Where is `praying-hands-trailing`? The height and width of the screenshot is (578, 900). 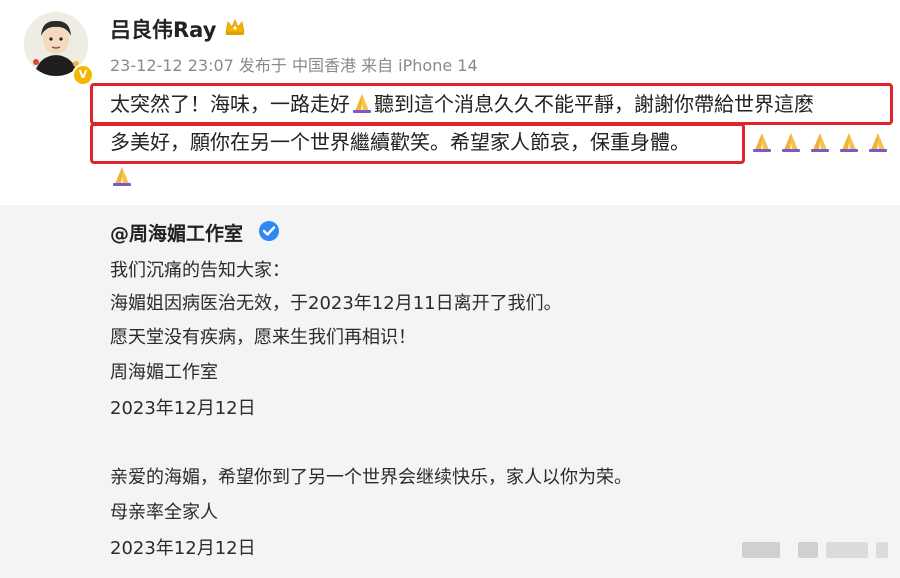
praying-hands-trailing is located at coordinates (122, 176).